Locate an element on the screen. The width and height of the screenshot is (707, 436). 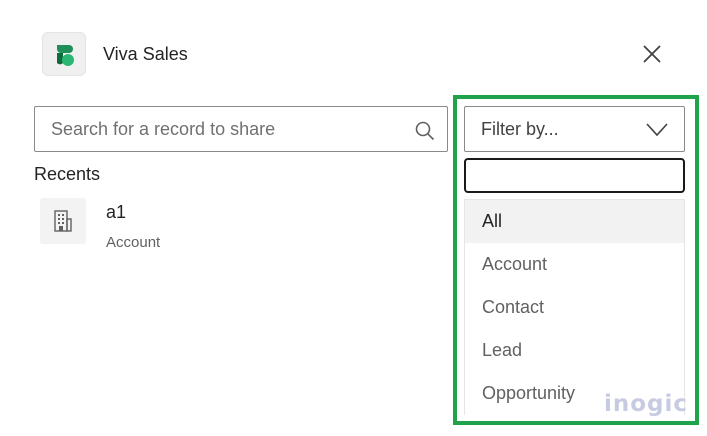
close-button is located at coordinates (652, 54).